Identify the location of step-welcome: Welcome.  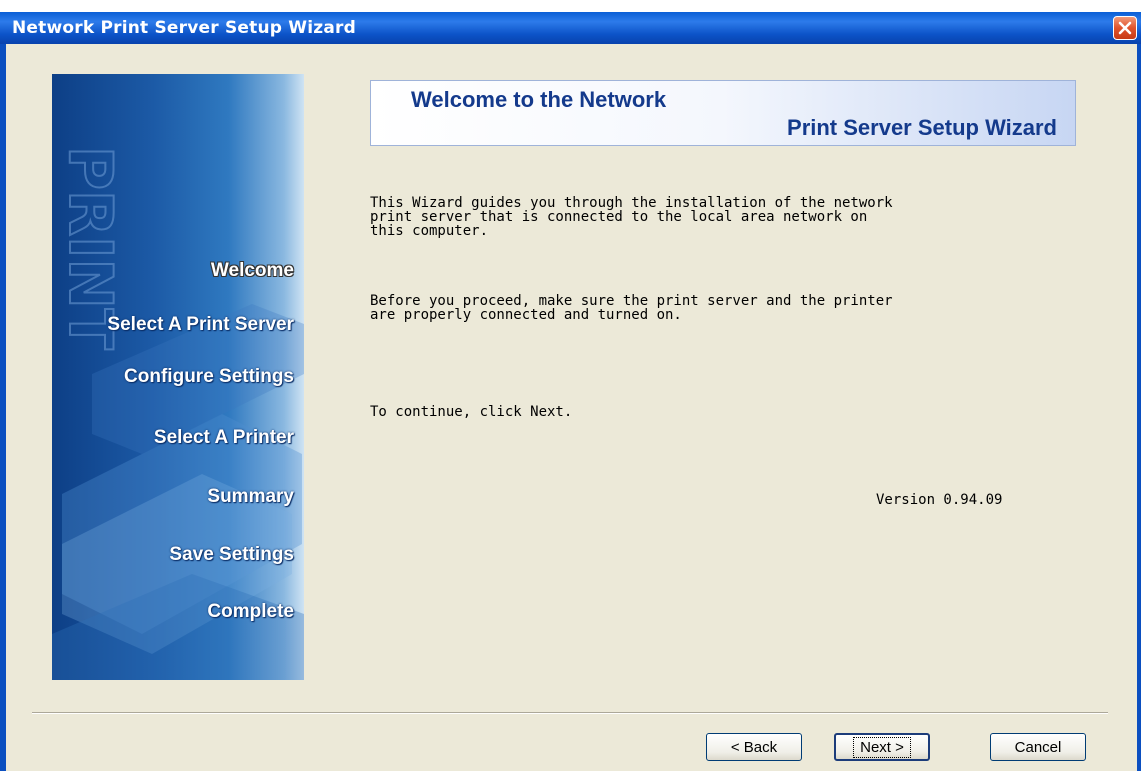
(252, 270).